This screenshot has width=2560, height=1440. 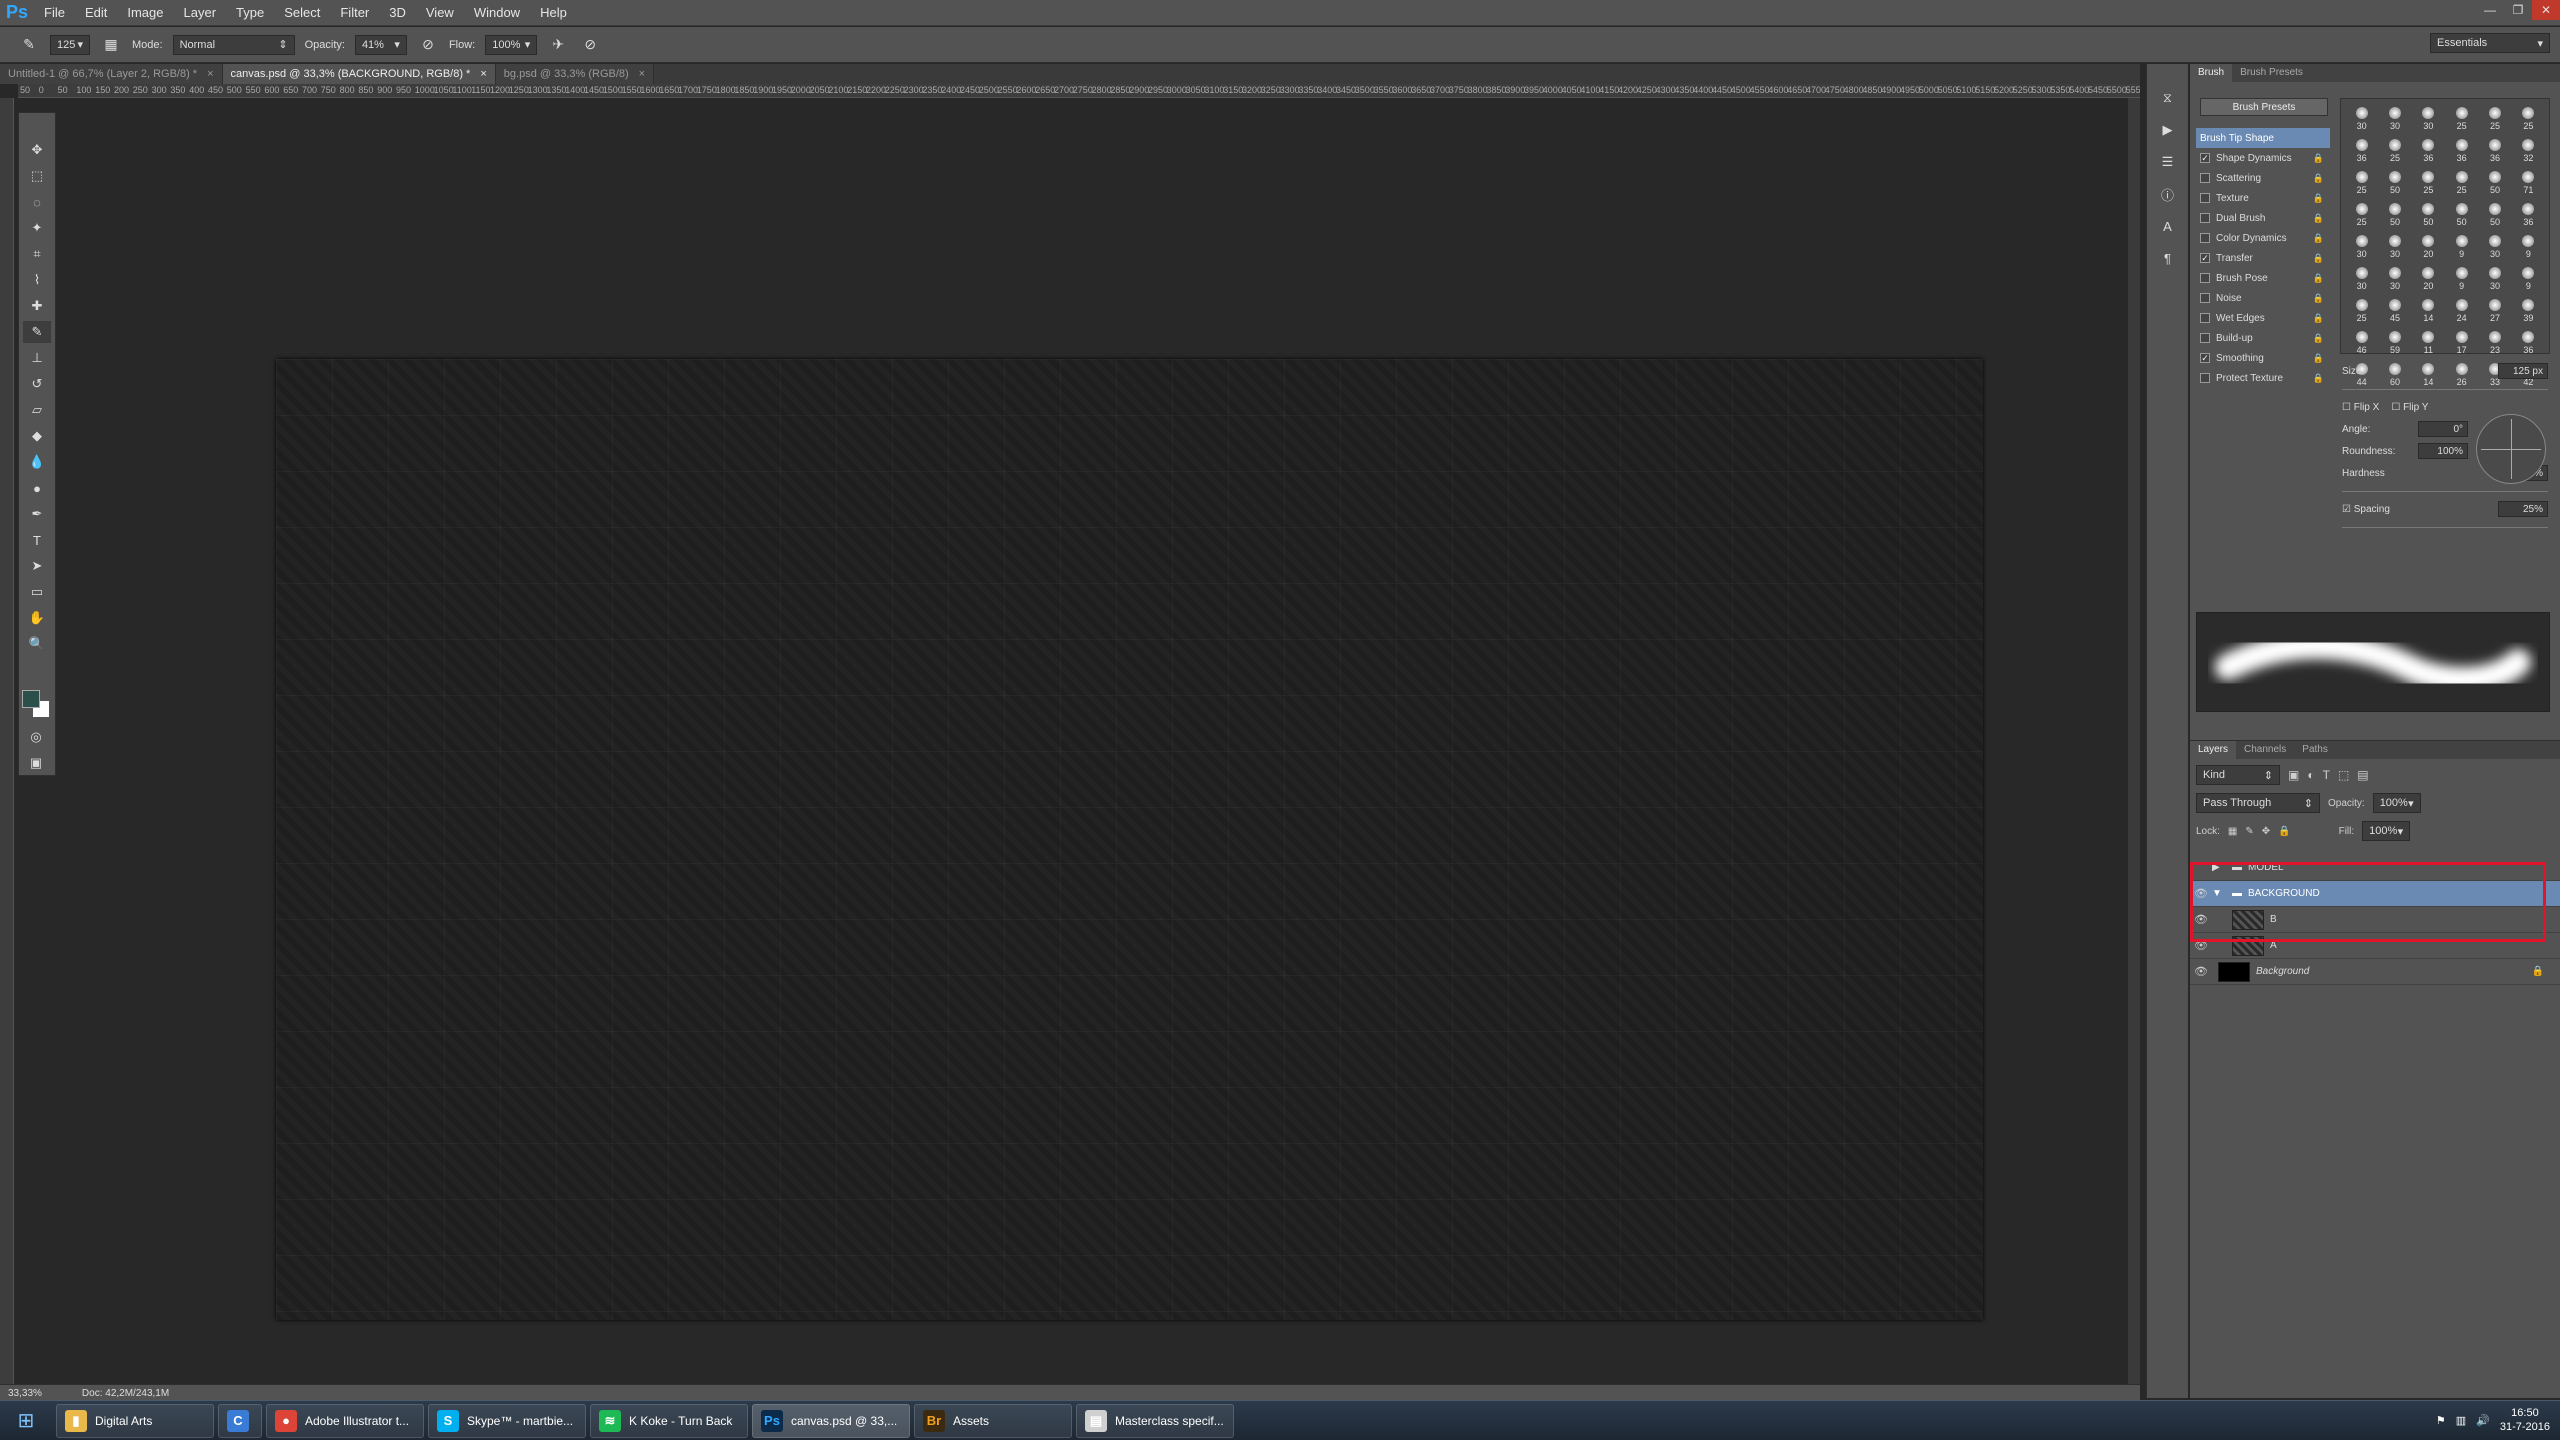 I want to click on brush-option-noise: Noise 🔒, so click(x=2263, y=298).